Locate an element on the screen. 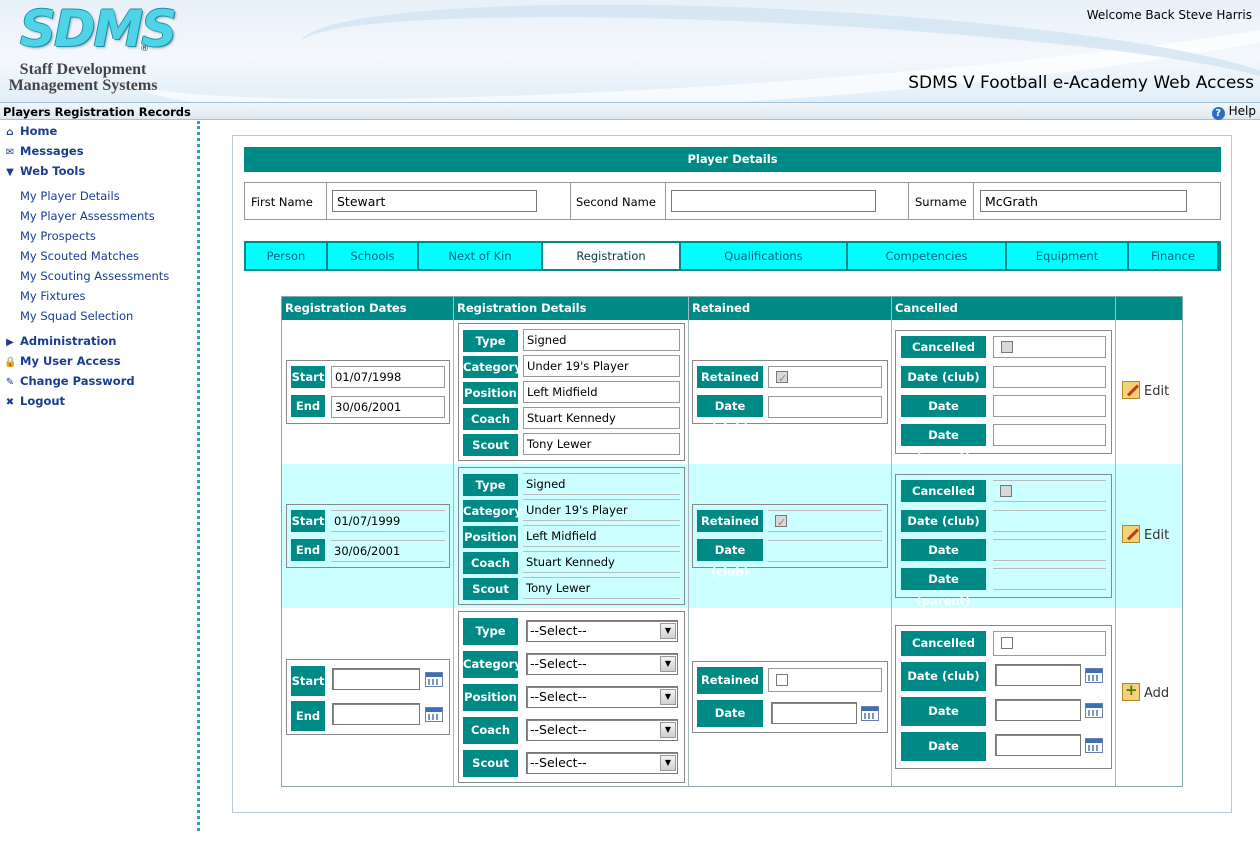 This screenshot has width=1260, height=841. nav-my-user-access-label: My User Access is located at coordinates (70, 361).